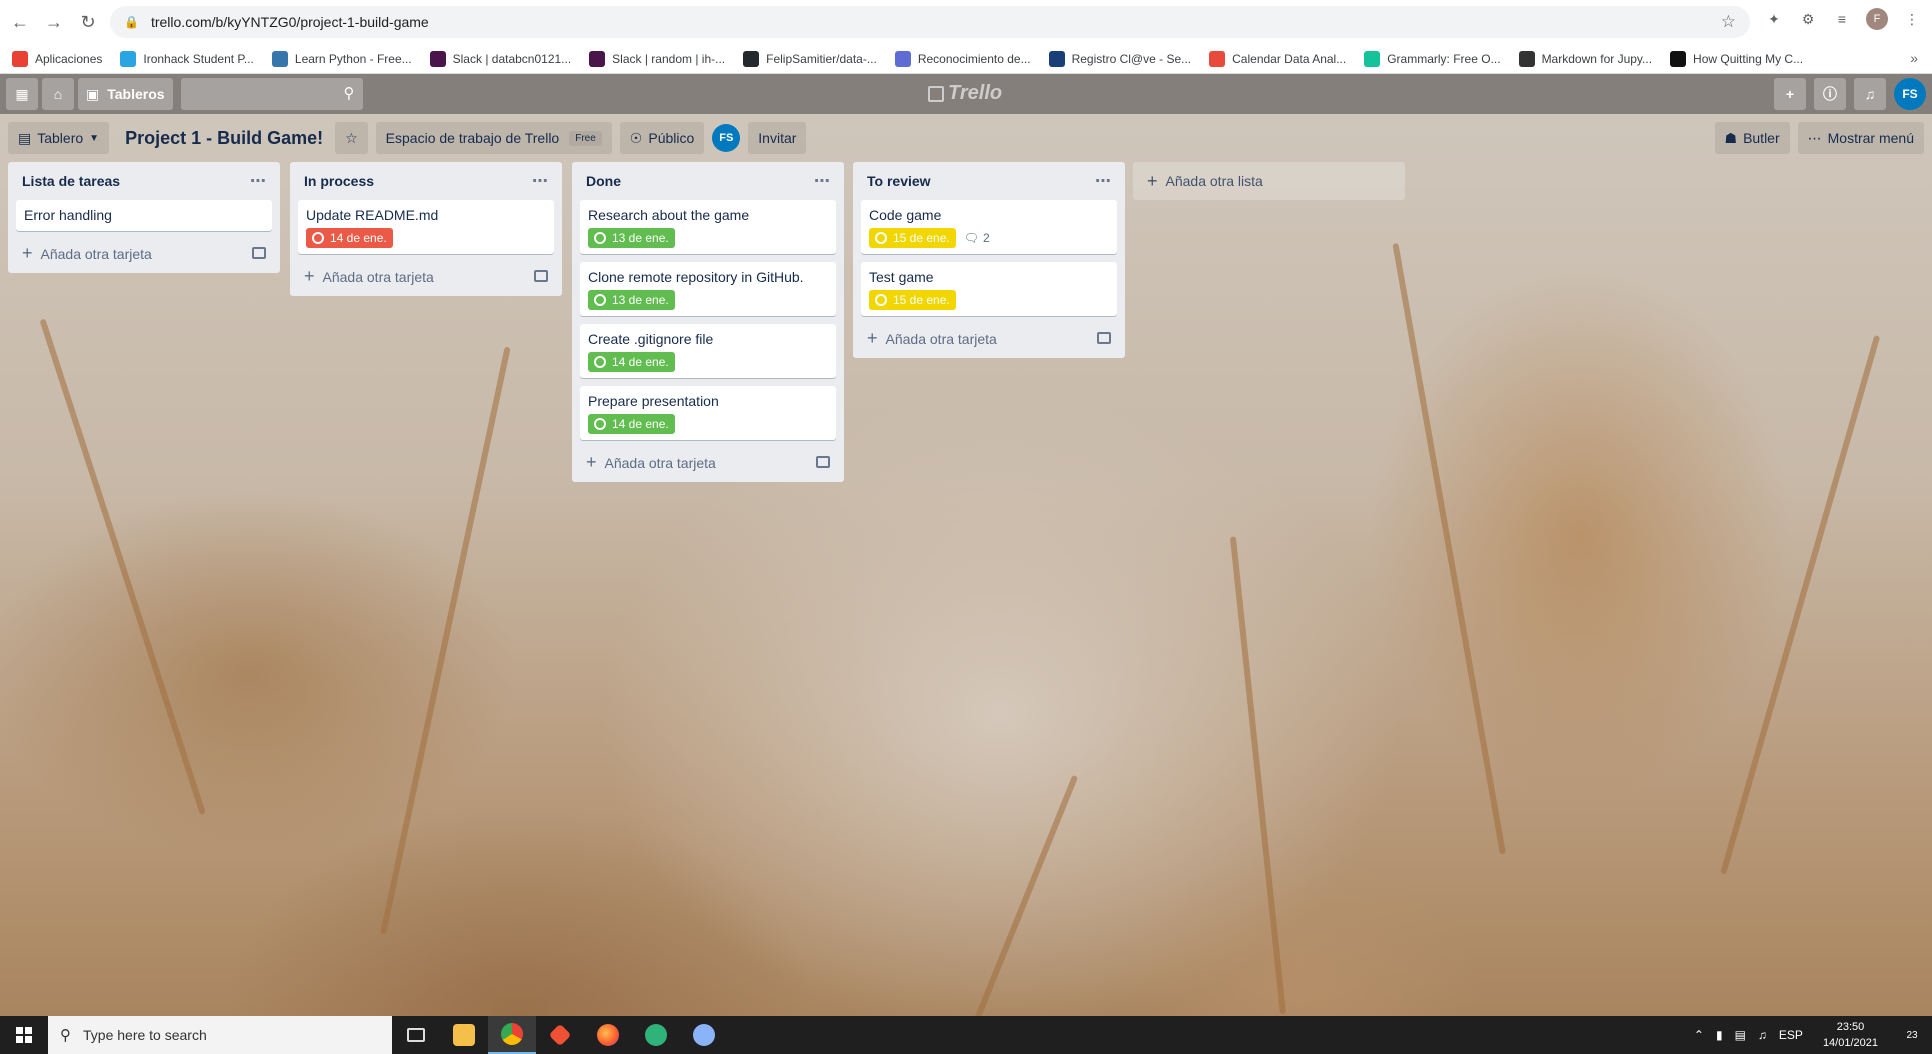  What do you see at coordinates (1774, 19) in the screenshot?
I see `extension-icon: ✦` at bounding box center [1774, 19].